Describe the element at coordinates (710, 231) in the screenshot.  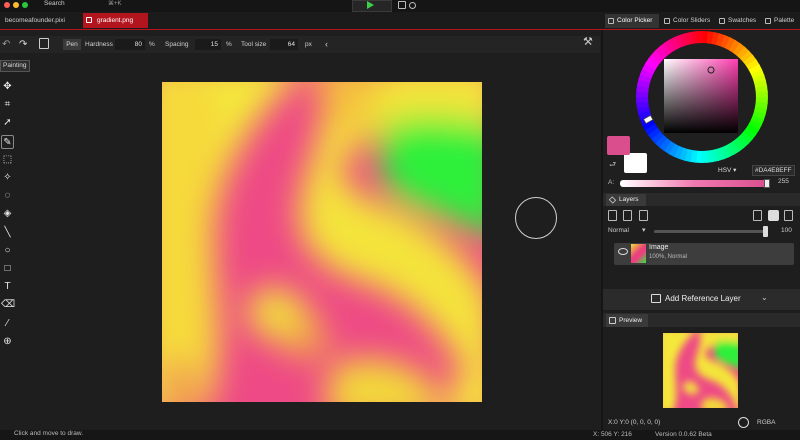
I see `layer-opacity-slider` at that location.